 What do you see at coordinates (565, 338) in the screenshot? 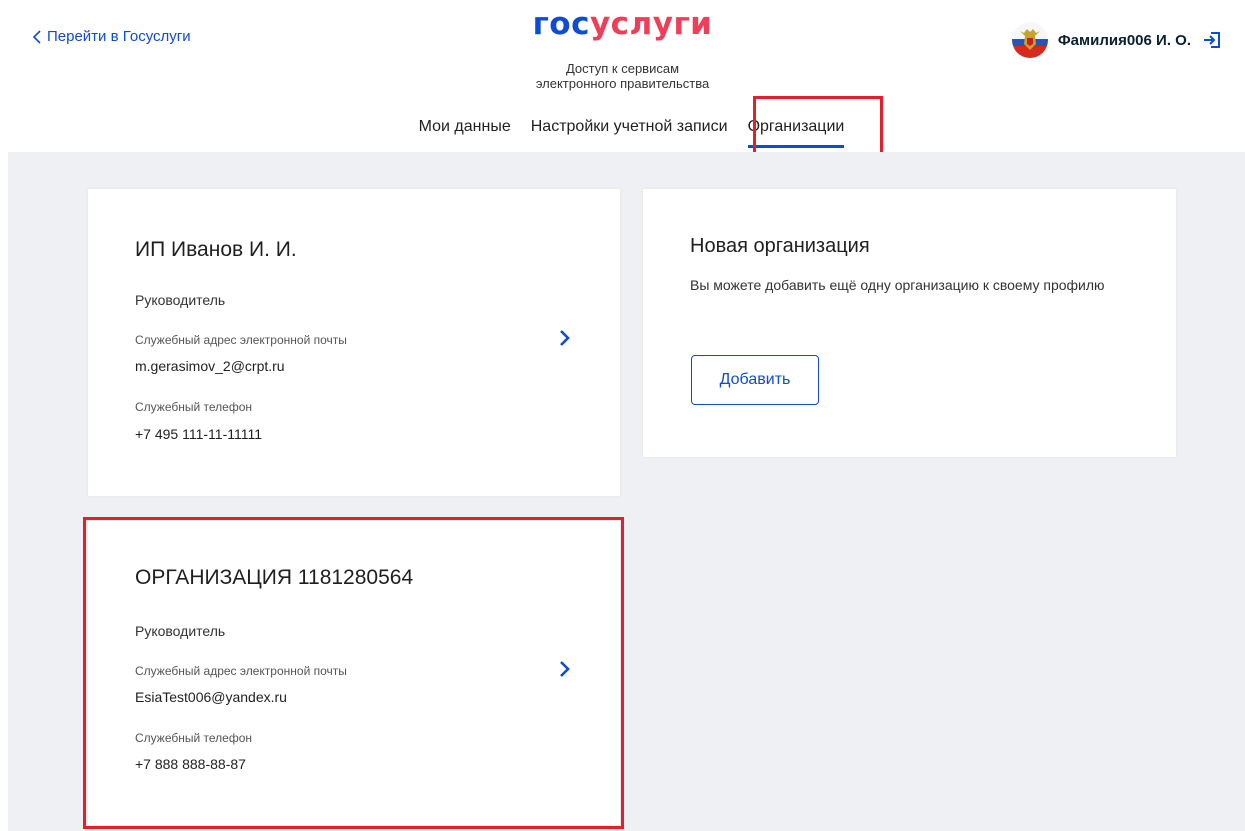
I see `chevron-right-icon` at bounding box center [565, 338].